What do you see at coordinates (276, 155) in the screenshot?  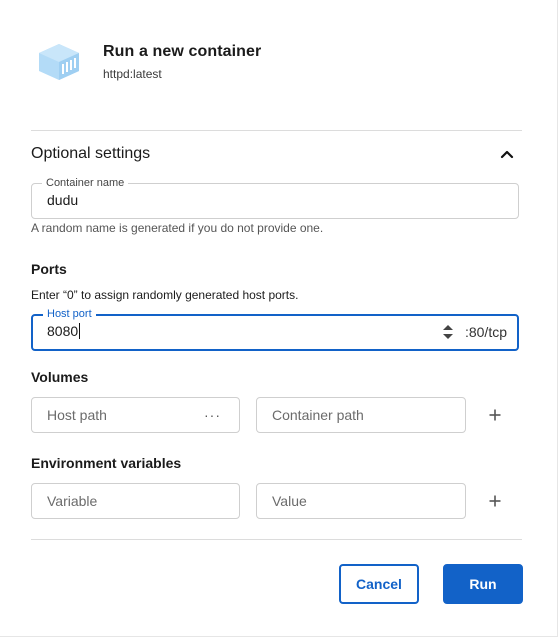 I see `optional-settings-toggle: Optional settings` at bounding box center [276, 155].